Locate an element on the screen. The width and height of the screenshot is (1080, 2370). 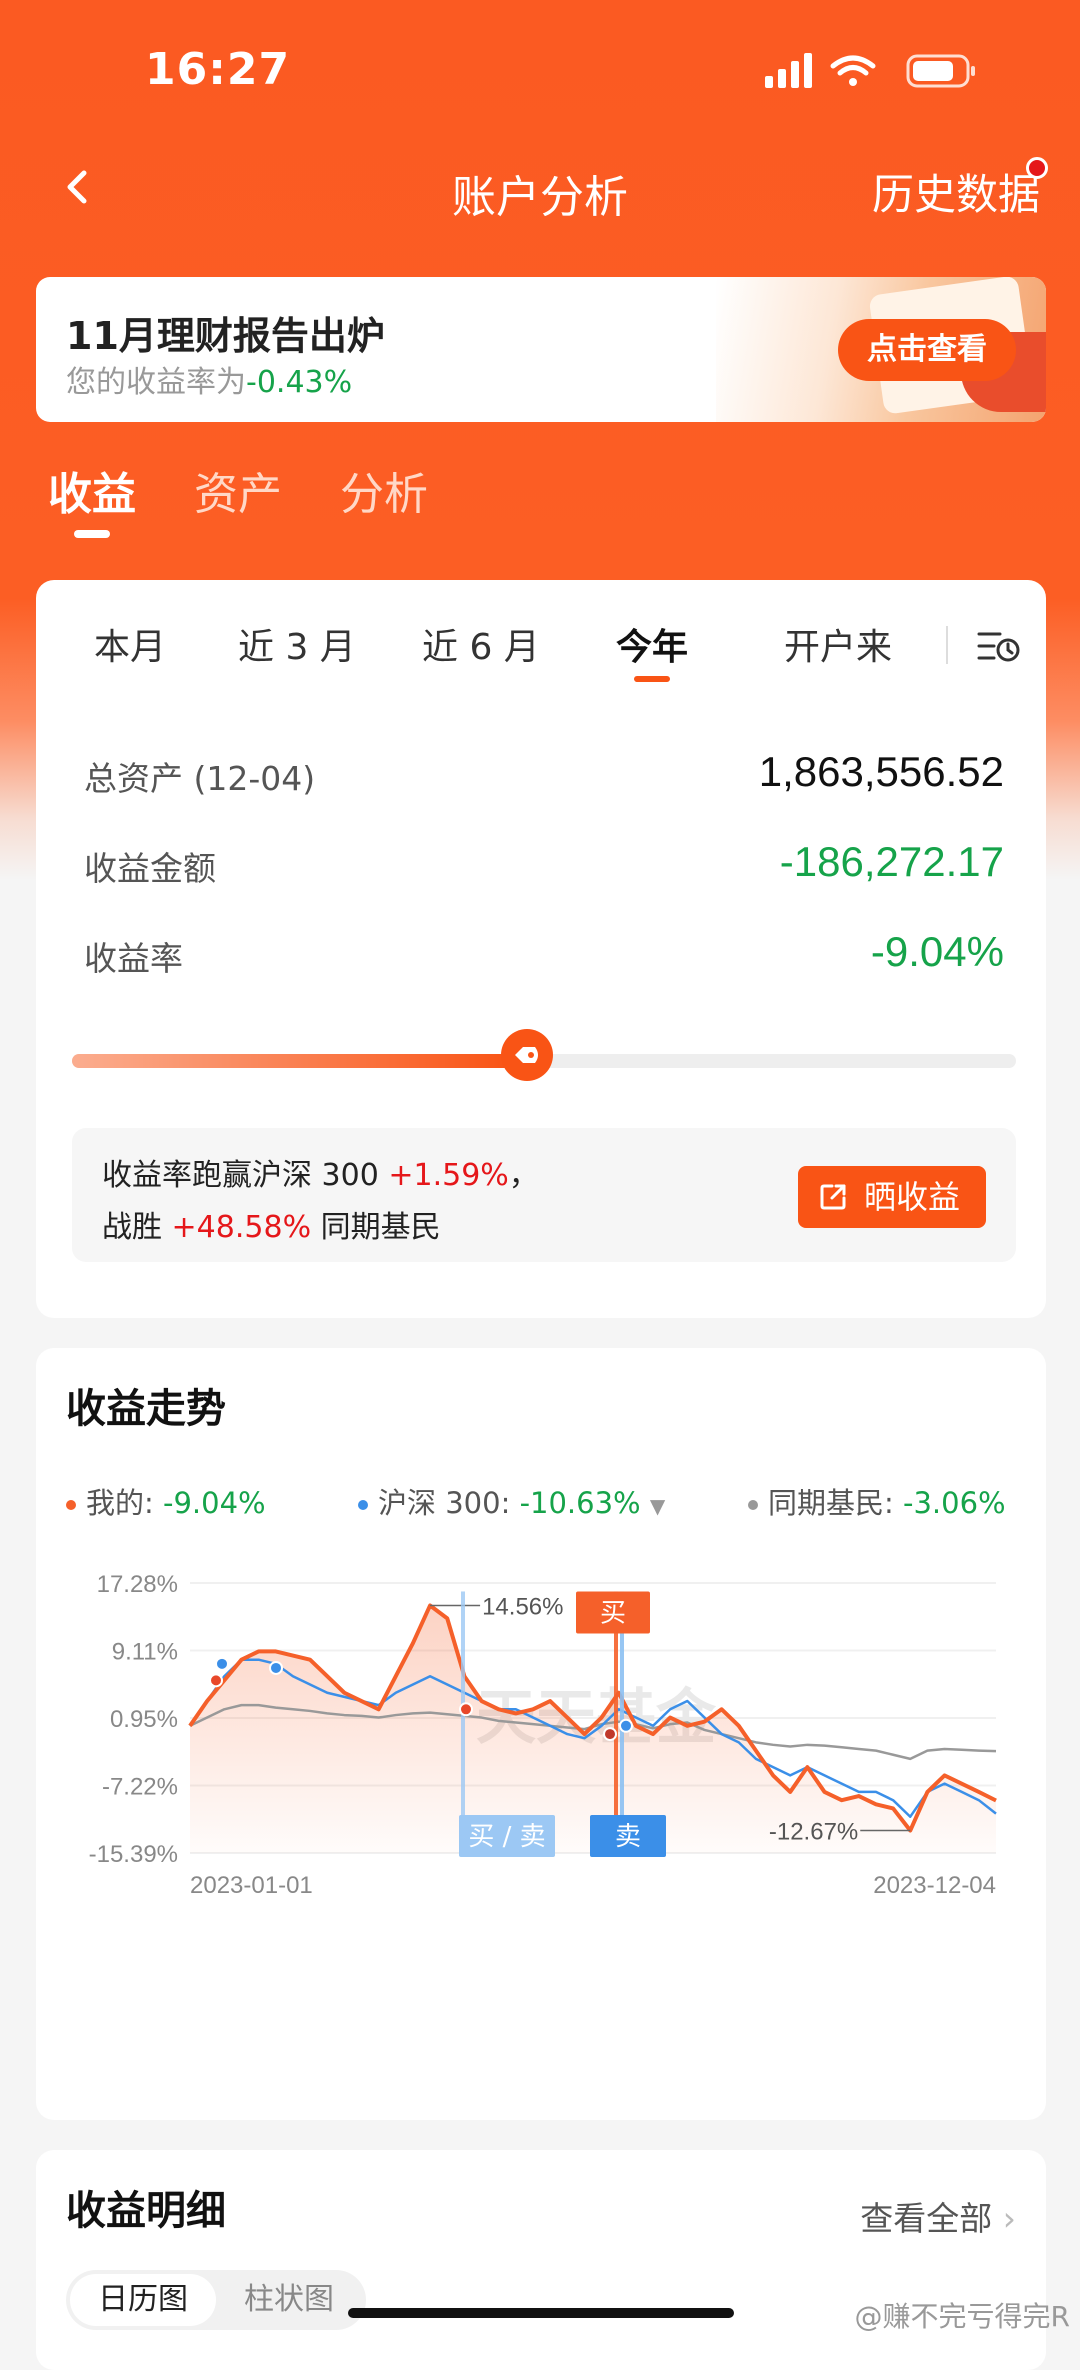
sell-tag: 卖 is located at coordinates (628, 1837).